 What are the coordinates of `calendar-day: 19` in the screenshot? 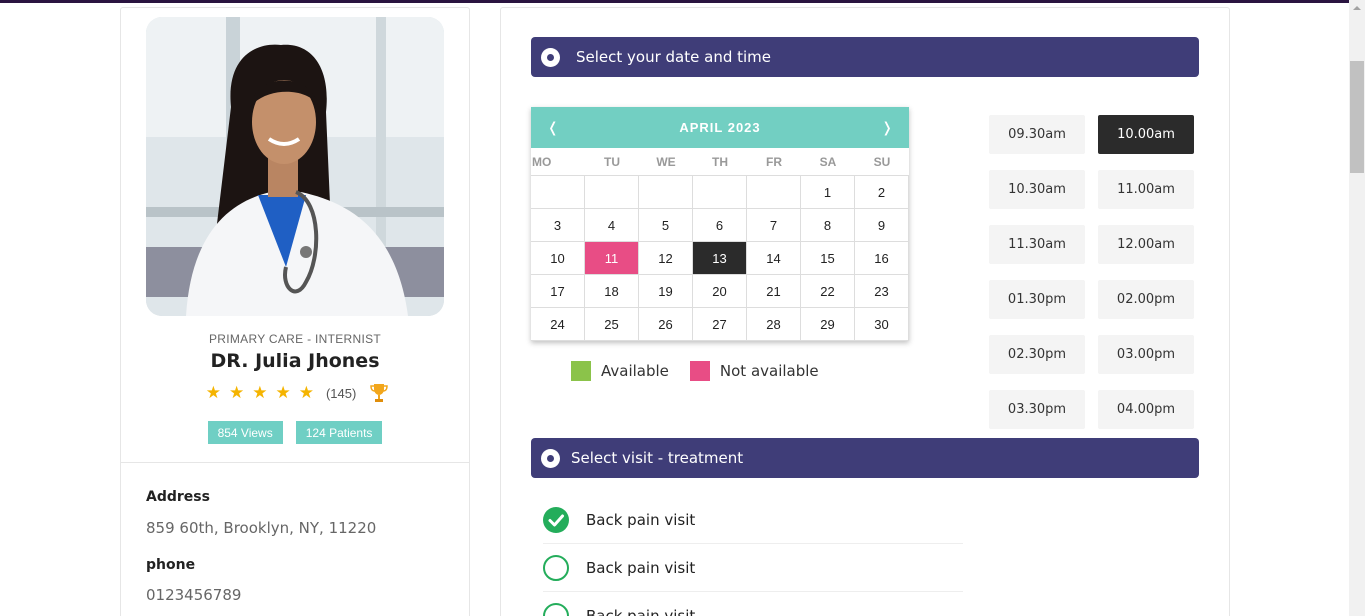 It's located at (666, 291).